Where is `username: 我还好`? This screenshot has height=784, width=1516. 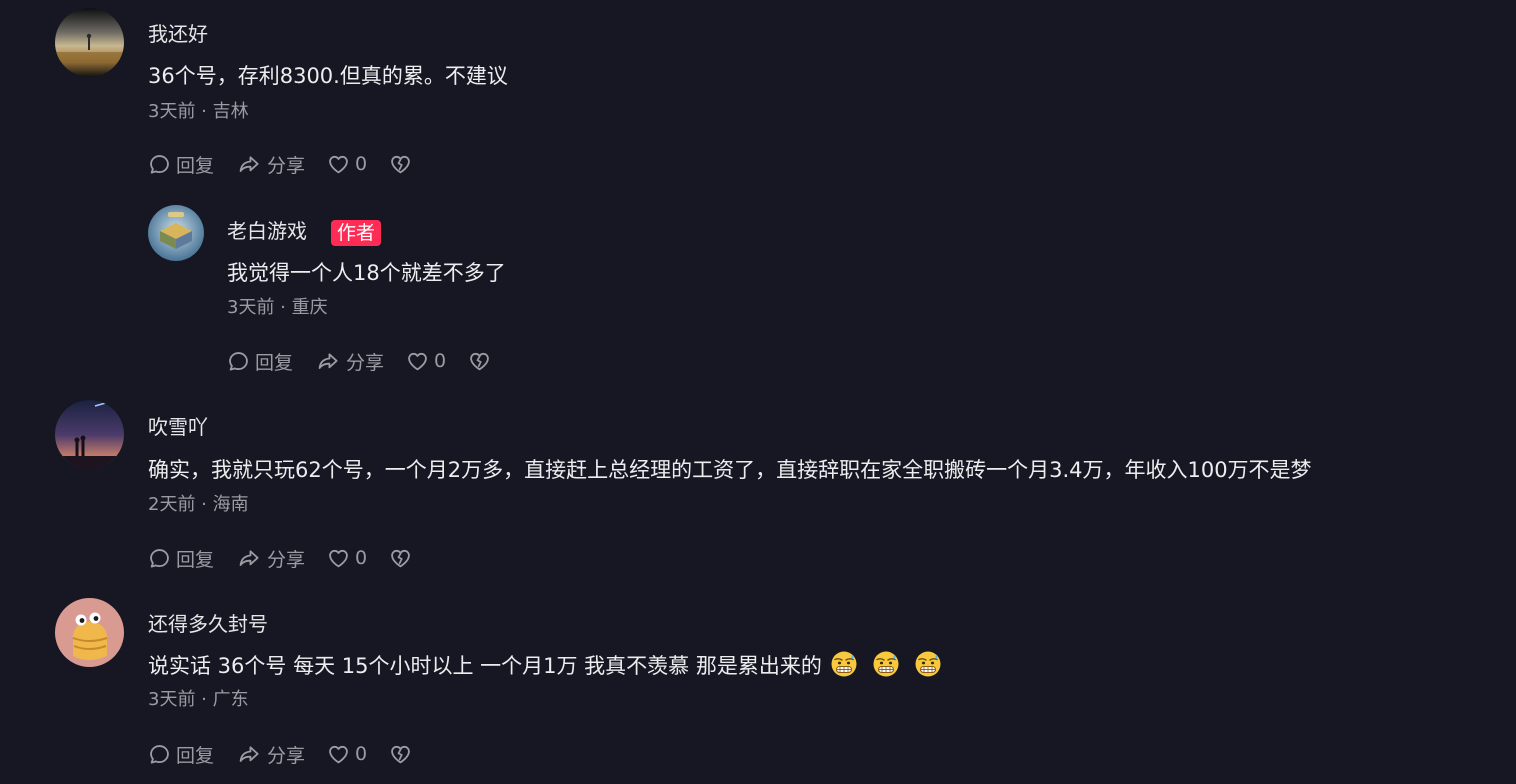 username: 我还好 is located at coordinates (178, 34).